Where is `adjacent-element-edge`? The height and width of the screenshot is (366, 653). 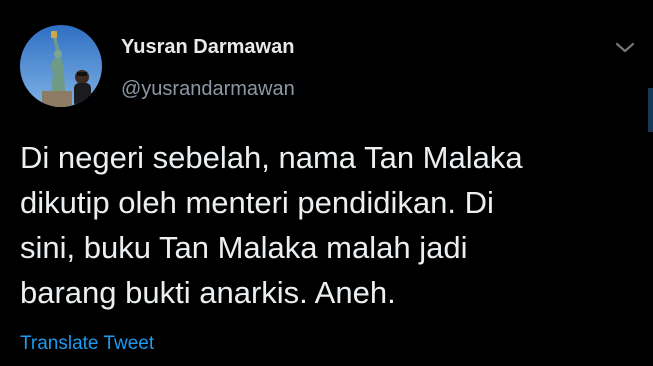 adjacent-element-edge is located at coordinates (650, 110).